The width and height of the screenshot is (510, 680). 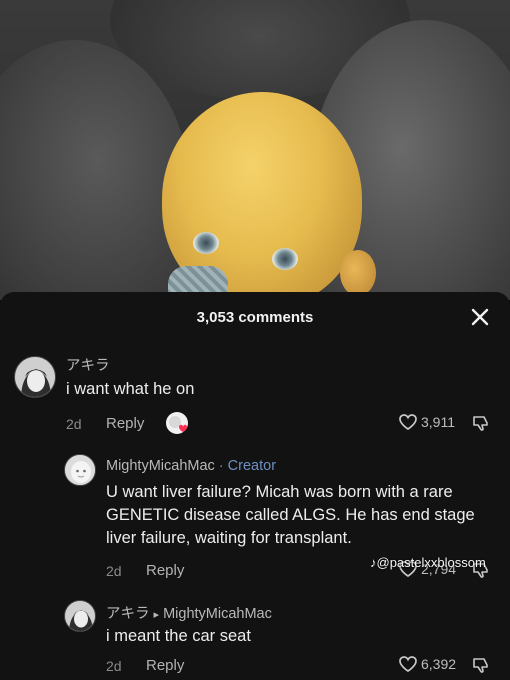 I want to click on comment-item: アキラ i want what he on 2d Reply 3,911, so click(x=255, y=397).